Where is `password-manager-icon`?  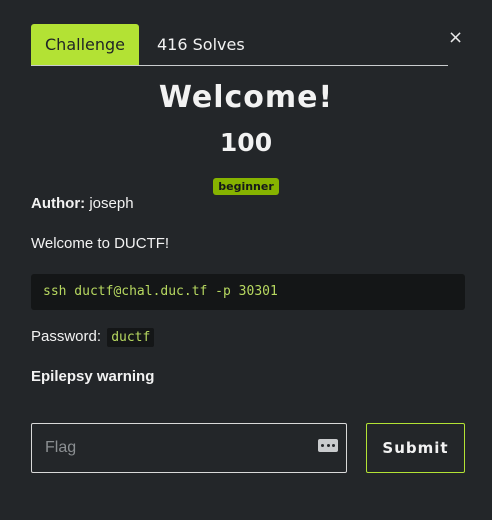
password-manager-icon is located at coordinates (328, 445).